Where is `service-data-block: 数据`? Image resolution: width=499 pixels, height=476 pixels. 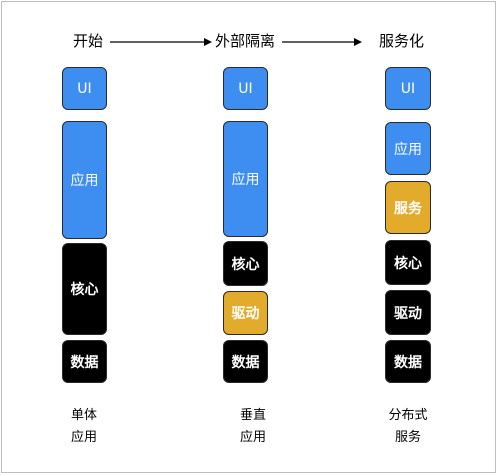 service-data-block: 数据 is located at coordinates (408, 361).